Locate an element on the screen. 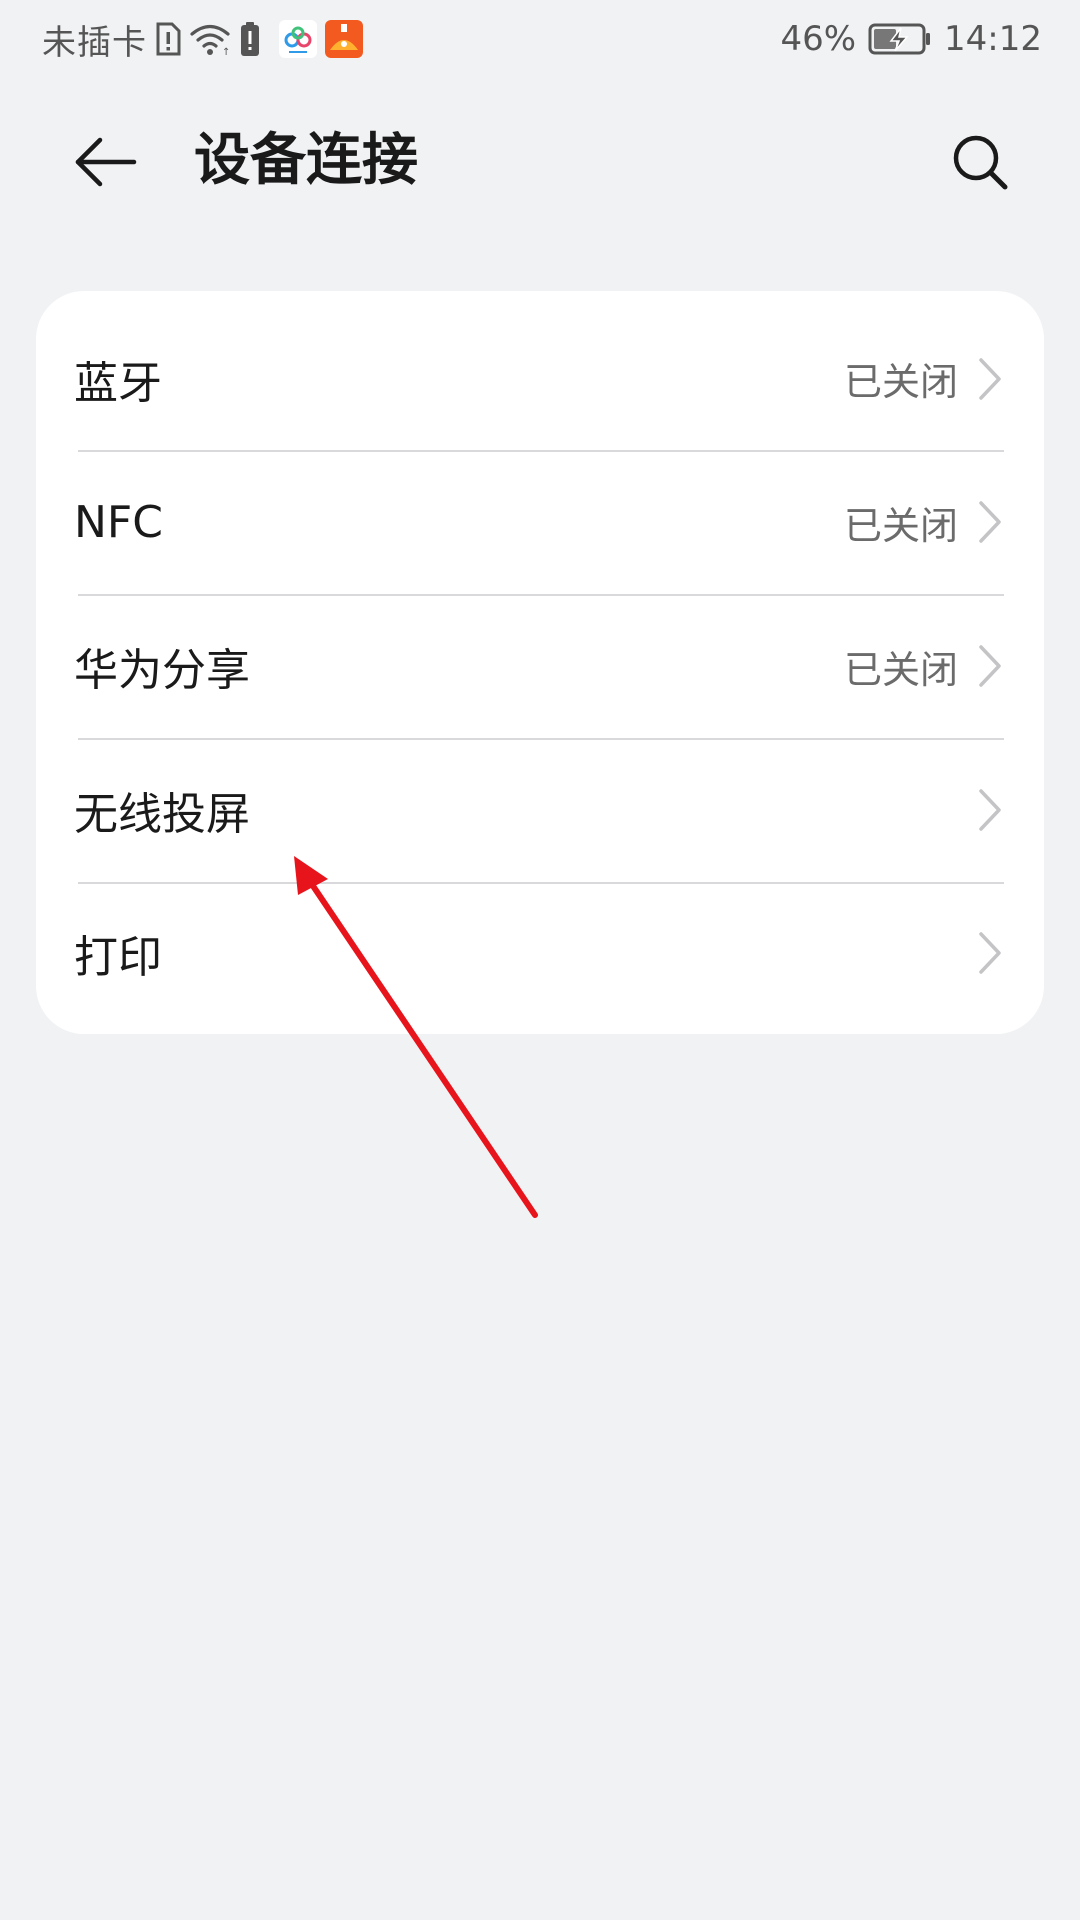 The width and height of the screenshot is (1080, 1920). back-button is located at coordinates (106, 162).